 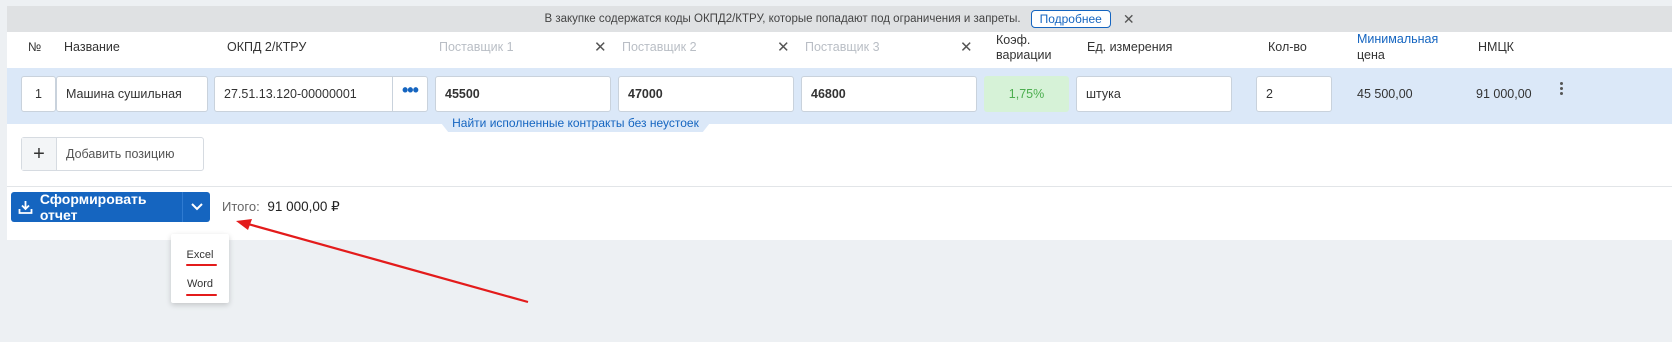 I want to click on footer-divider, so click(x=839, y=186).